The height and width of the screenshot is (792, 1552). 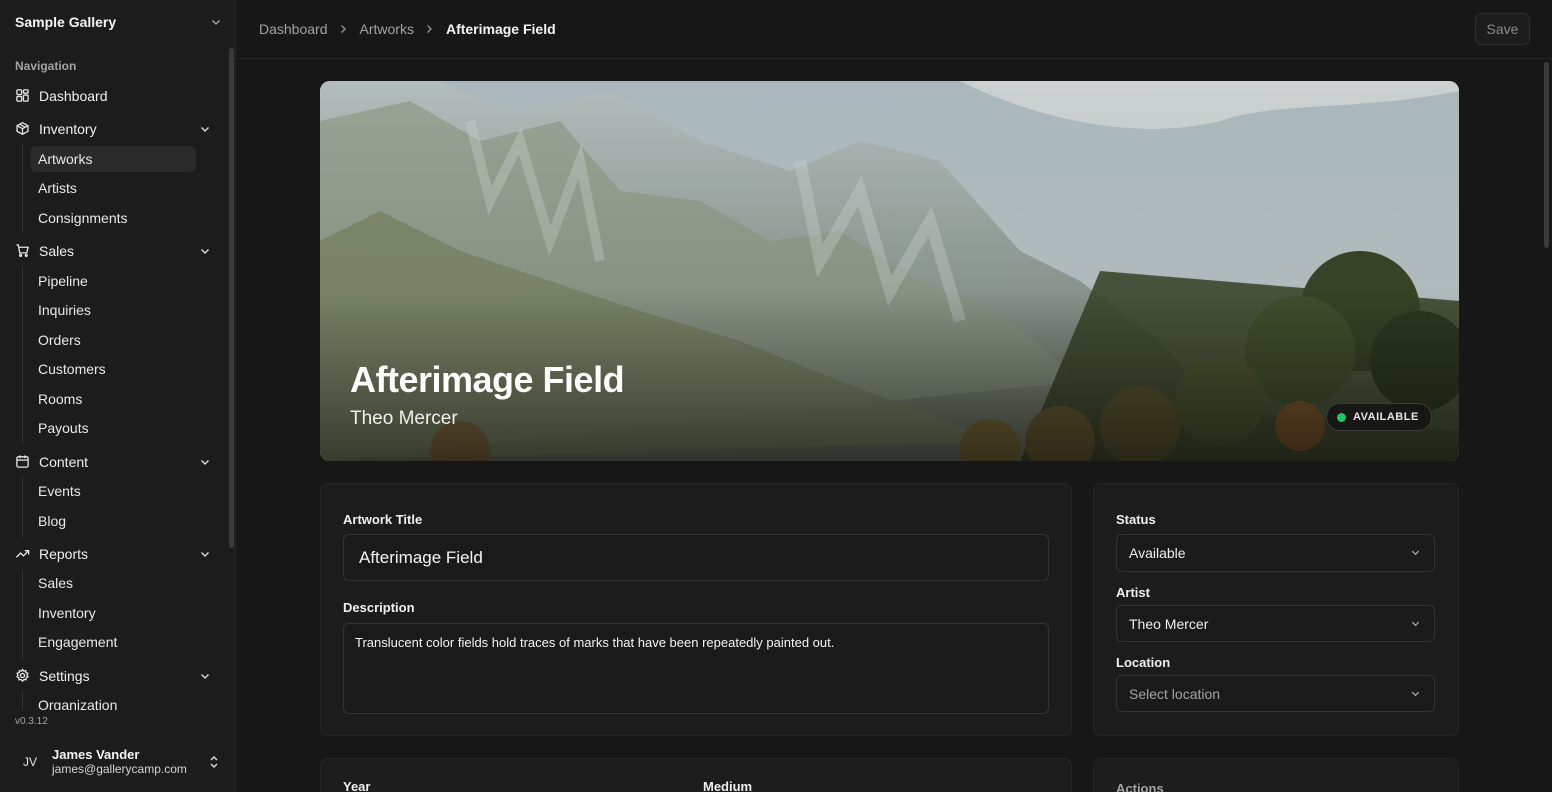 What do you see at coordinates (31, 721) in the screenshot?
I see `app-version: v0.3.12` at bounding box center [31, 721].